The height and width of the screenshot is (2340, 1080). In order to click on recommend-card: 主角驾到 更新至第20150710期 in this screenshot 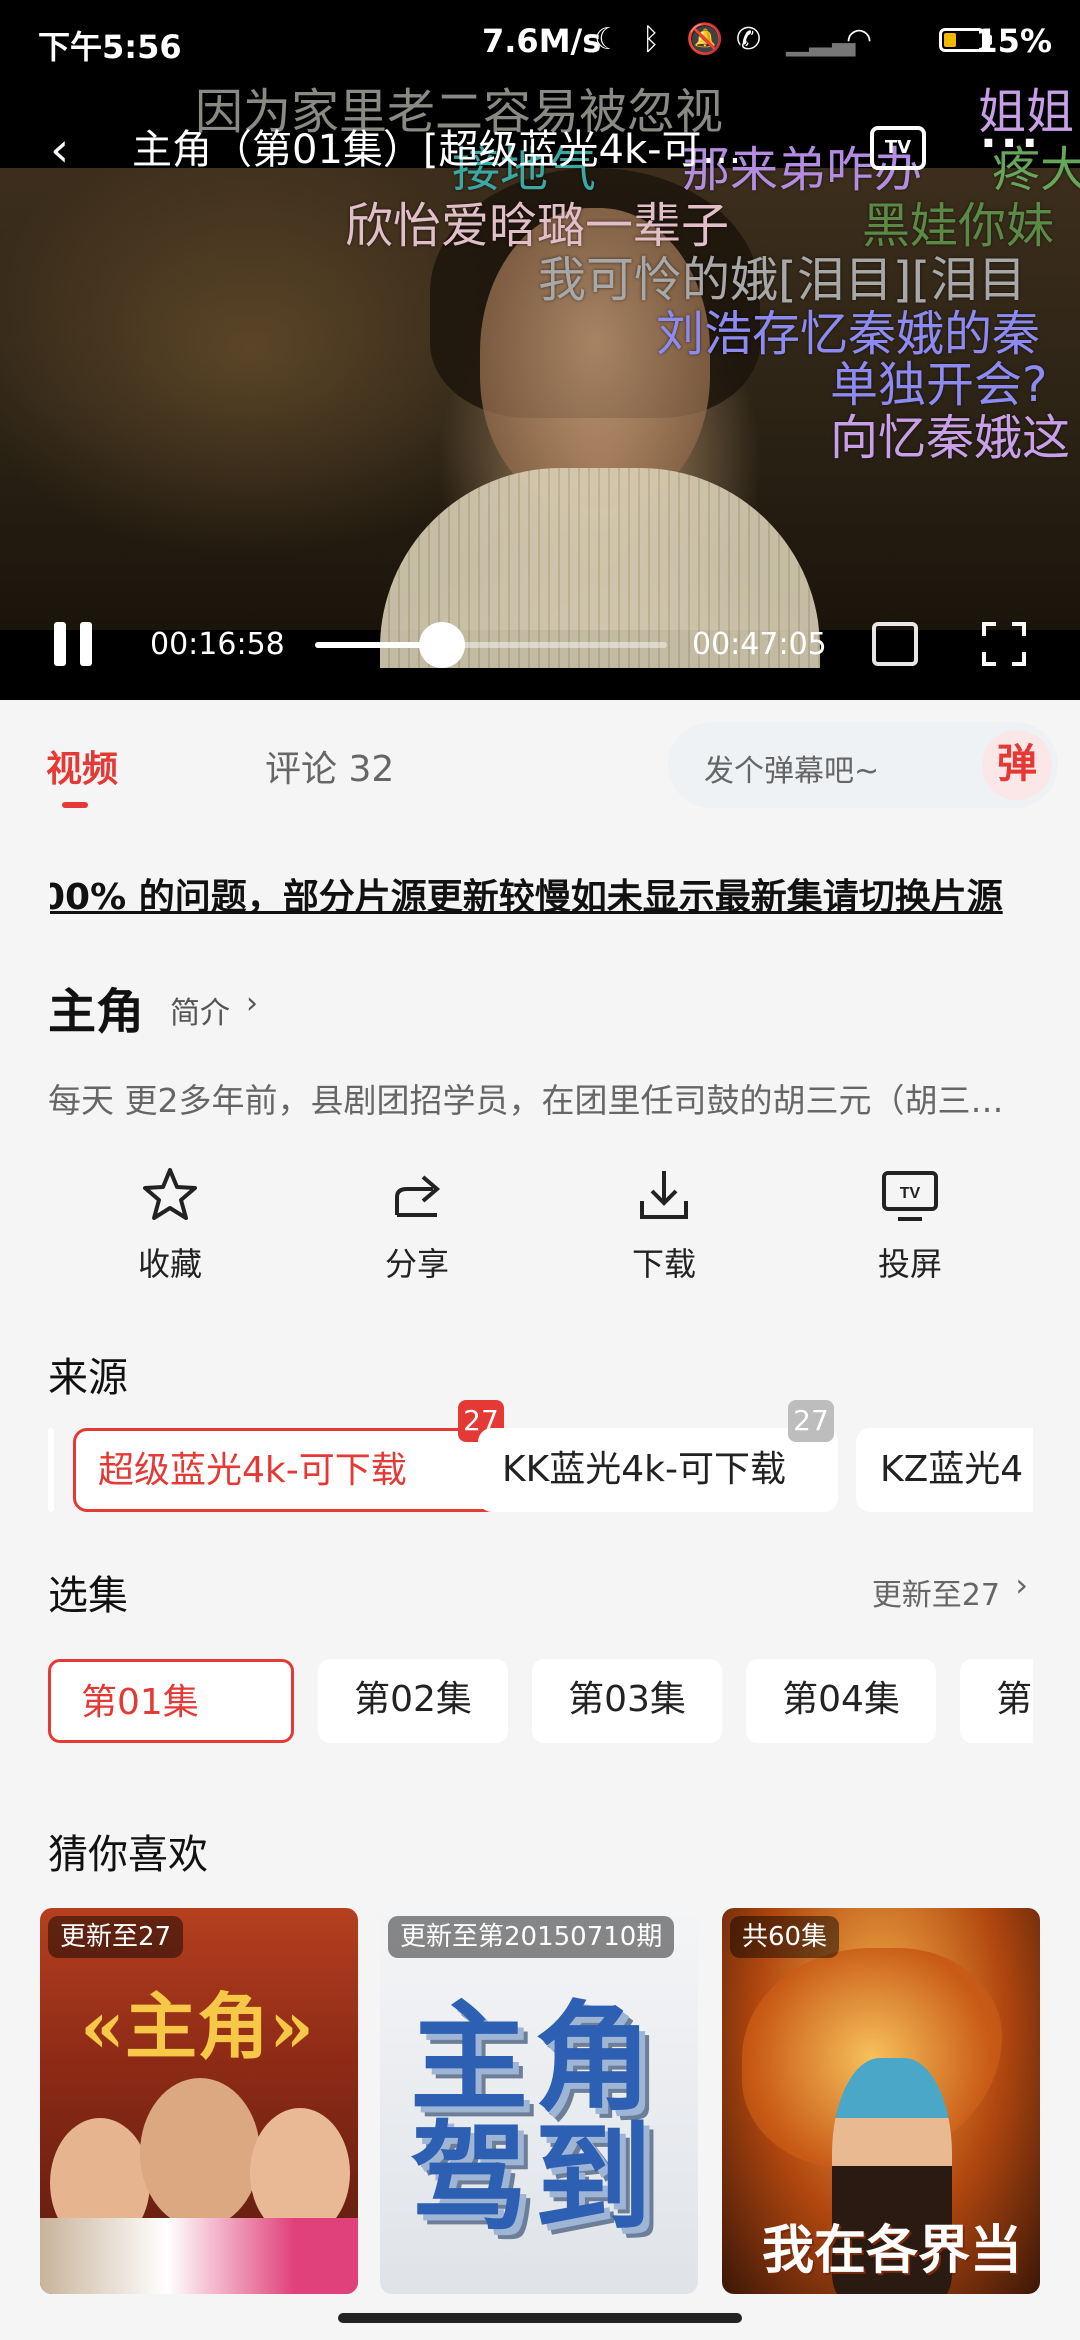, I will do `click(539, 2101)`.